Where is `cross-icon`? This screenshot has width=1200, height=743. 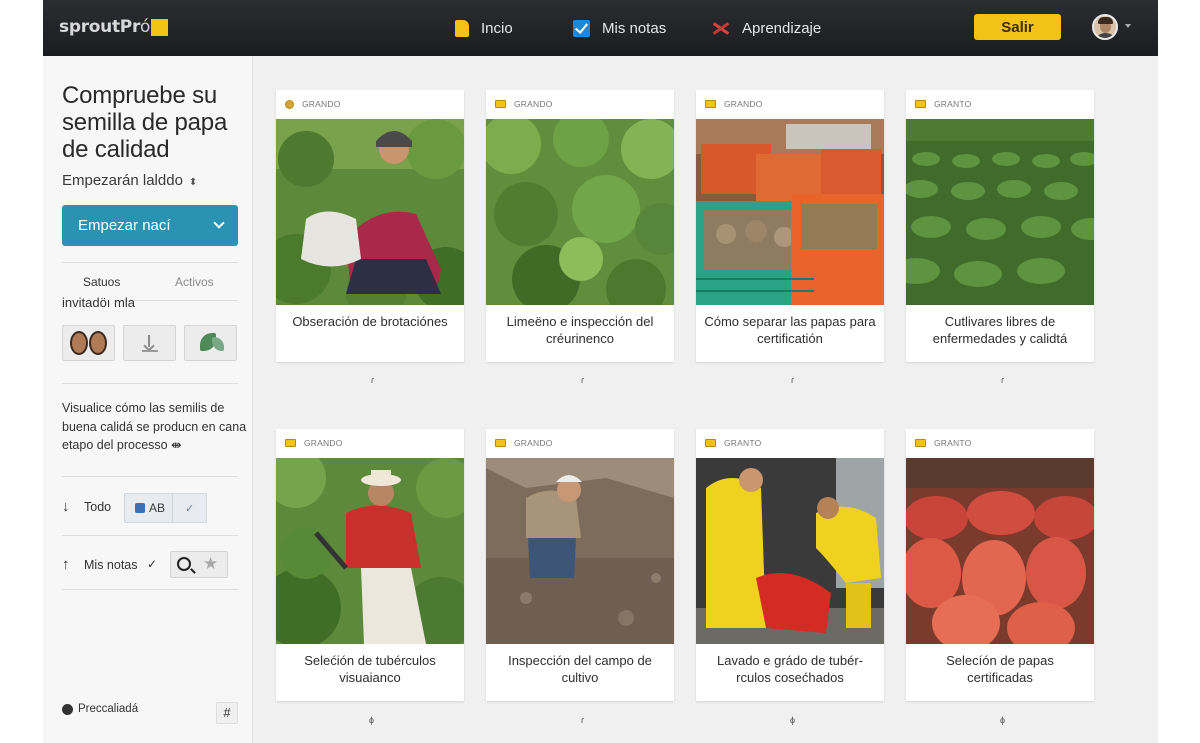 cross-icon is located at coordinates (721, 28).